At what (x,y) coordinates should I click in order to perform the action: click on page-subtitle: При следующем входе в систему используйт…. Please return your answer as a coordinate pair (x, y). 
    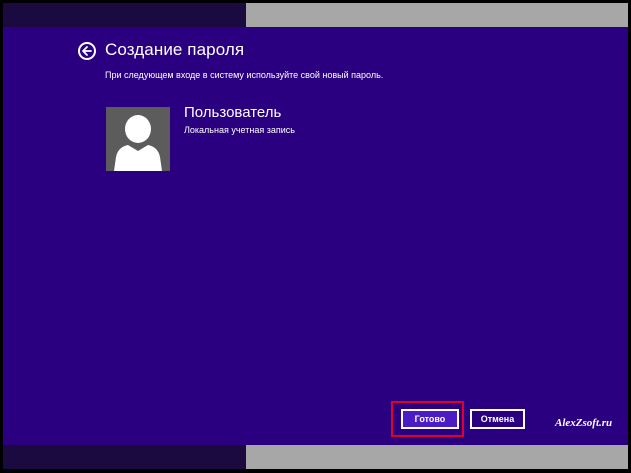
    Looking at the image, I should click on (244, 75).